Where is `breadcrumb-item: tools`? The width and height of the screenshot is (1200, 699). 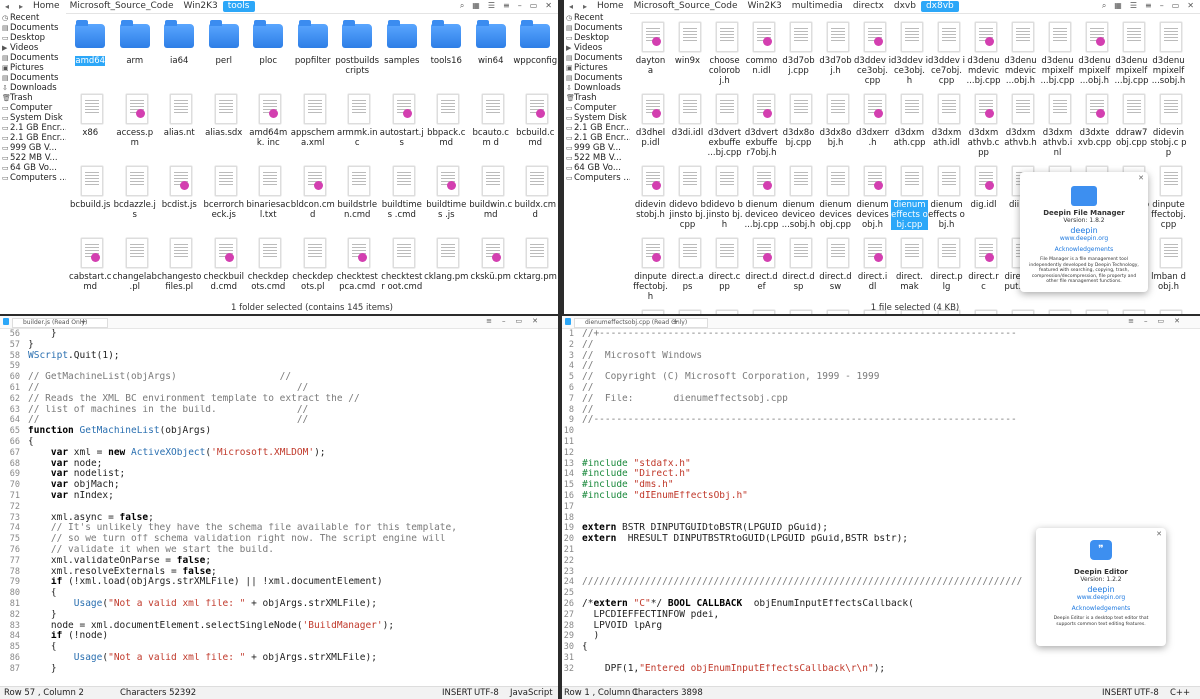
breadcrumb-item: tools is located at coordinates (238, 6).